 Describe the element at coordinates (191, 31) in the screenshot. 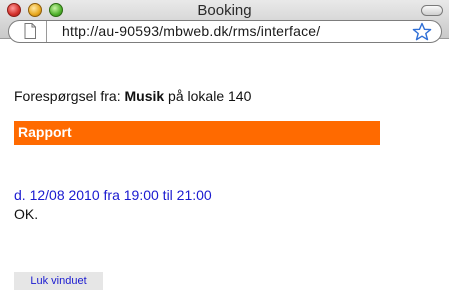

I see `url-text: http://au-90593/mbweb.dk/rms/interface/` at that location.